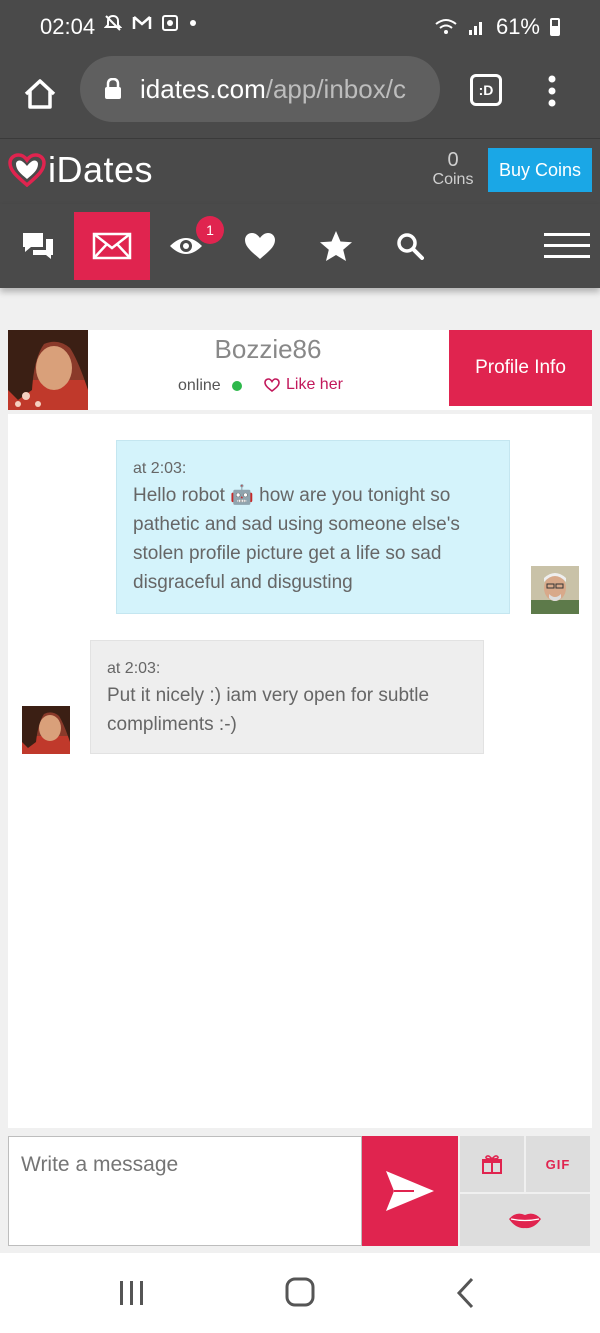 The image size is (600, 1333). I want to click on status-notification-icons, so click(151, 23).